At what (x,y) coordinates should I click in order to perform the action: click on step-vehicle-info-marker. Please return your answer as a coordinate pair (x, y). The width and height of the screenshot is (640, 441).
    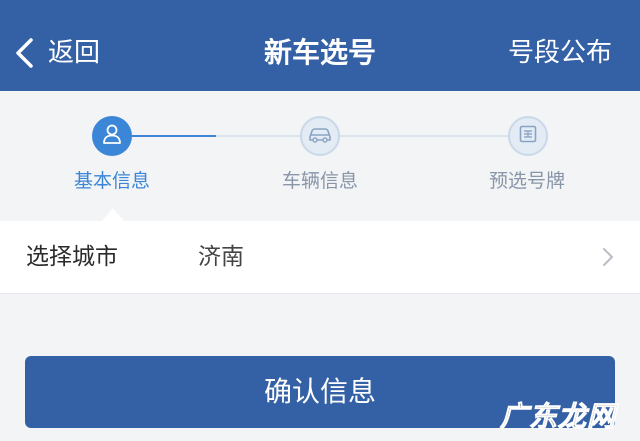
    Looking at the image, I should click on (320, 136).